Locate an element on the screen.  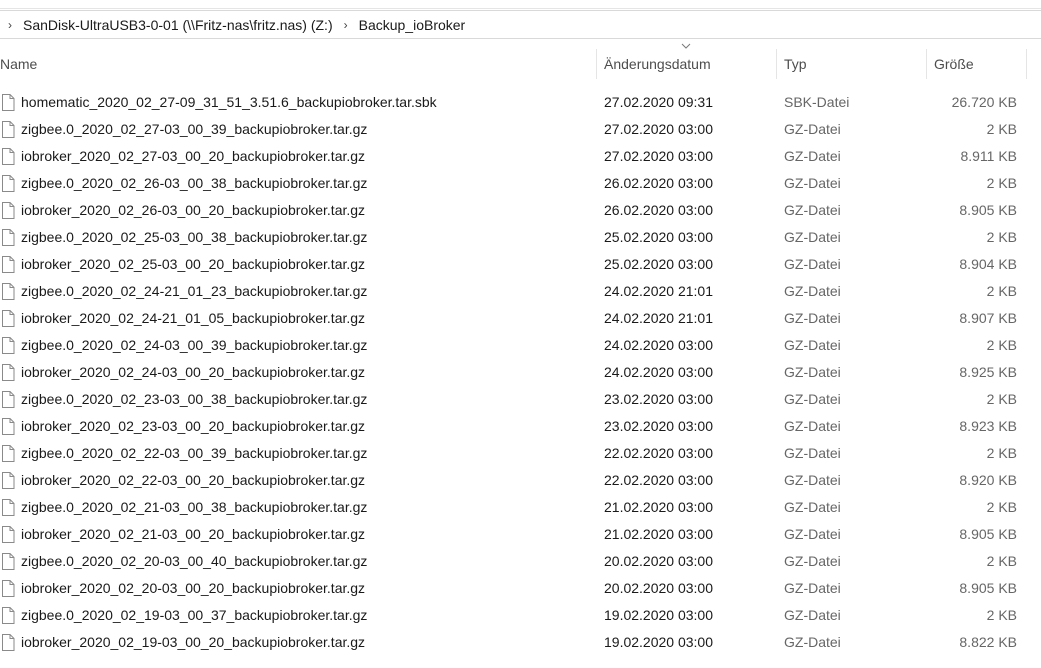
file-date: 26.02.2020 03:00 is located at coordinates (658, 183).